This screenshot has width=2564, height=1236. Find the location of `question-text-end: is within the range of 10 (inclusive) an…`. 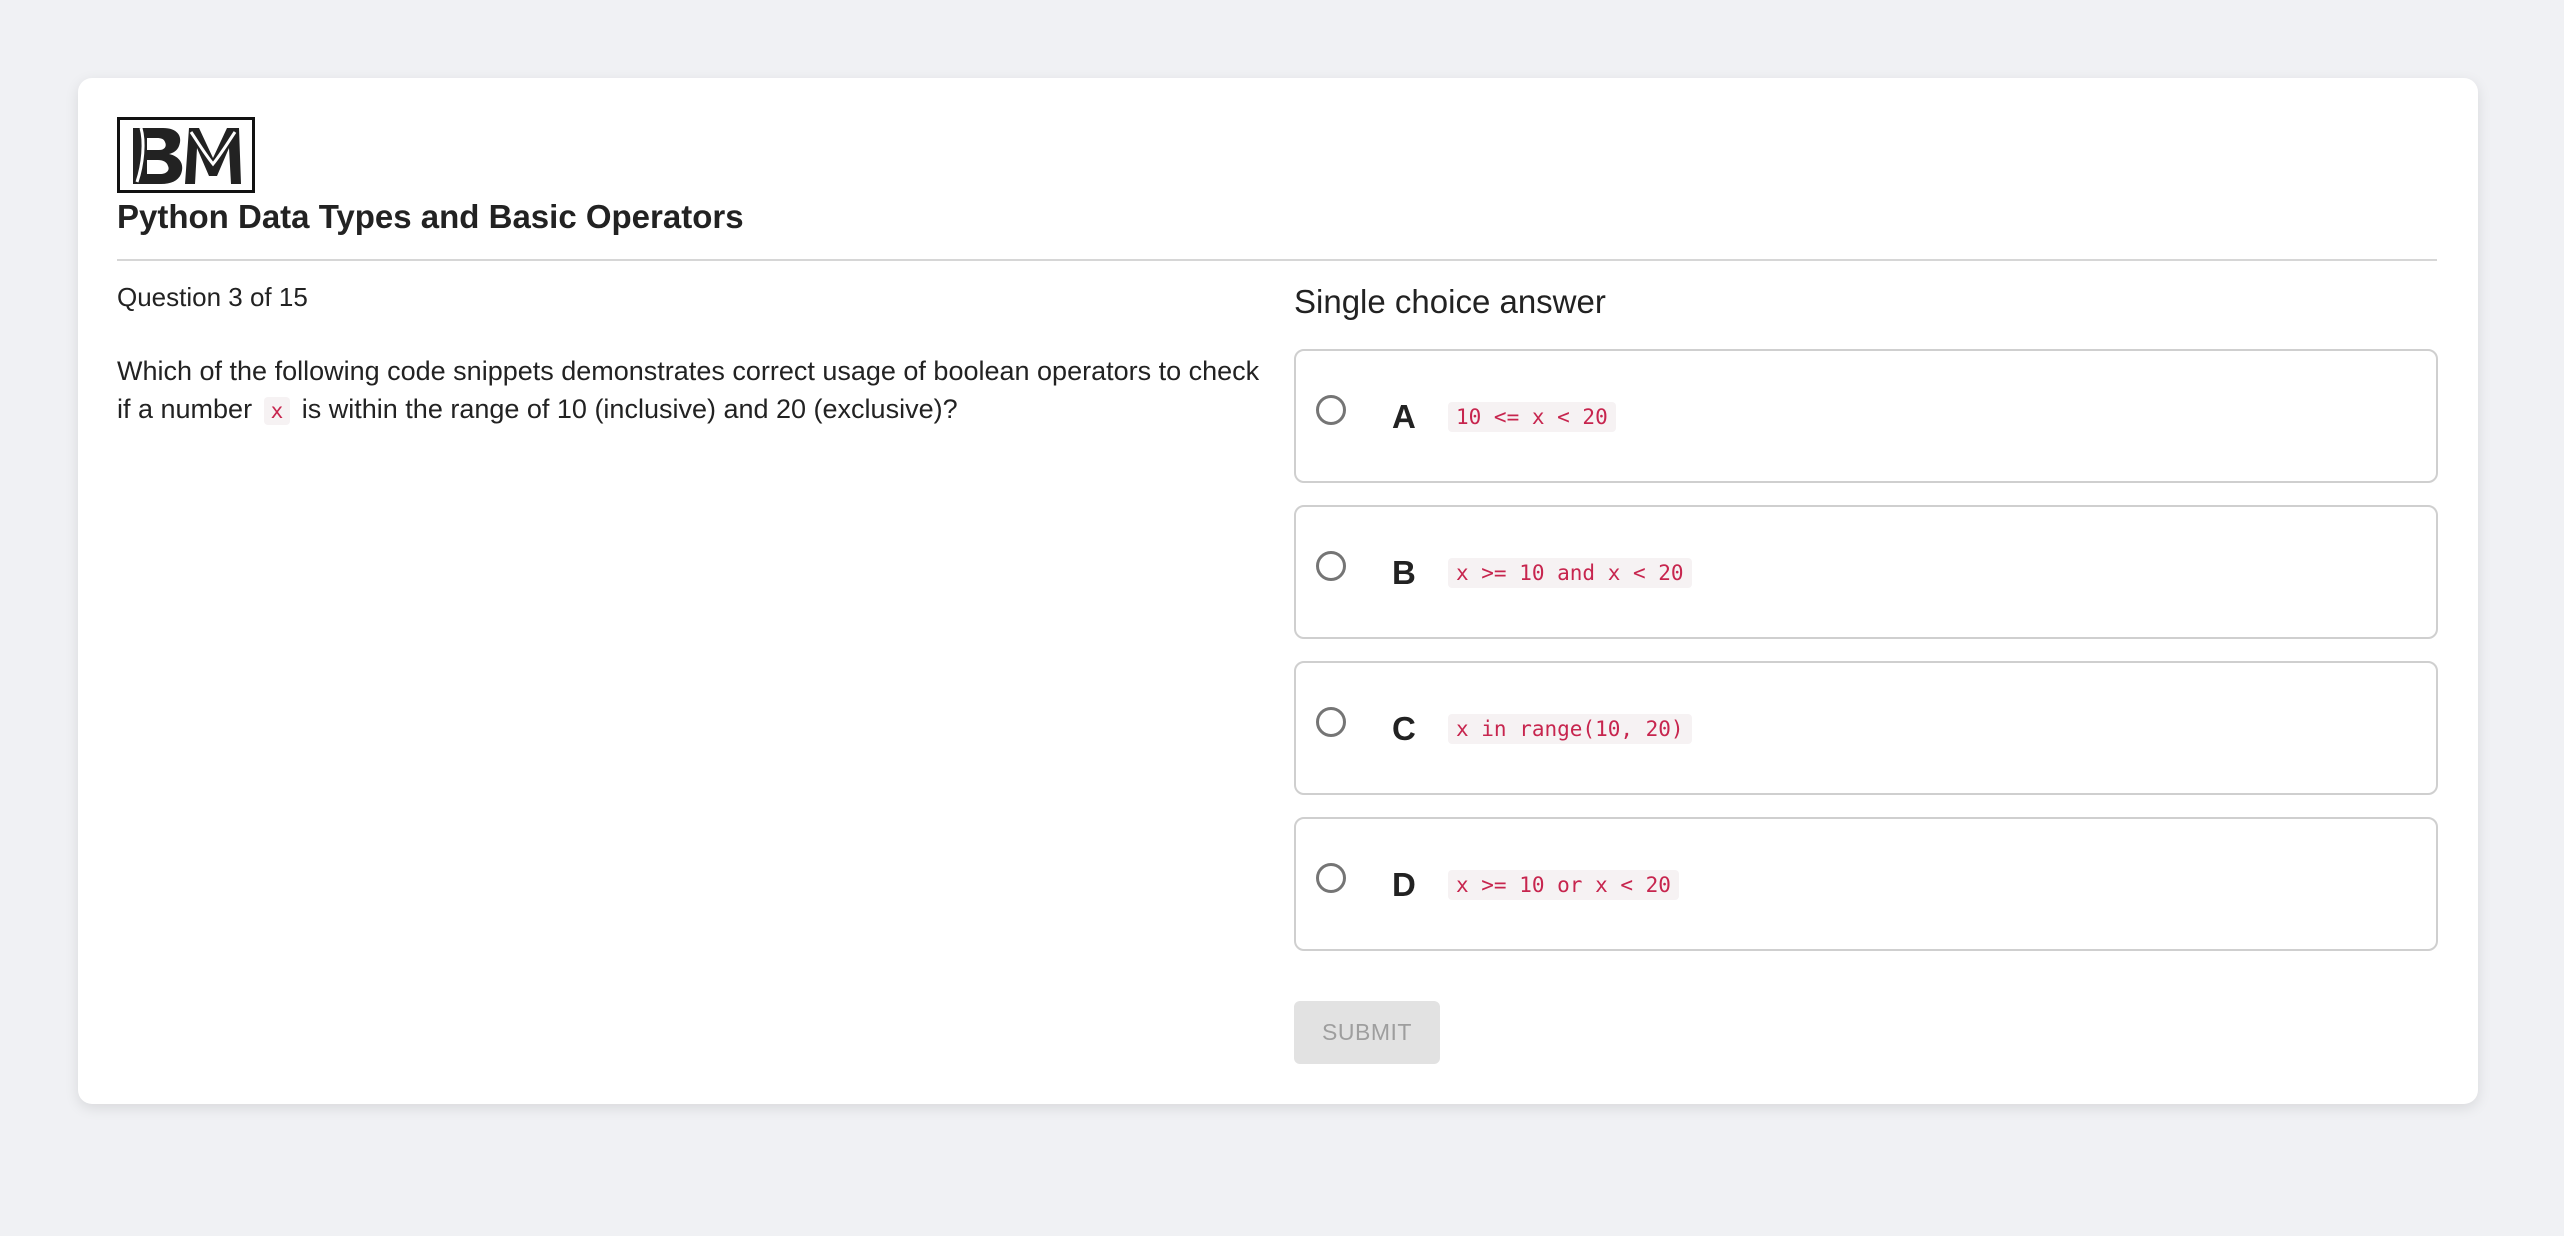

question-text-end: is within the range of 10 (inclusive) an… is located at coordinates (629, 409).